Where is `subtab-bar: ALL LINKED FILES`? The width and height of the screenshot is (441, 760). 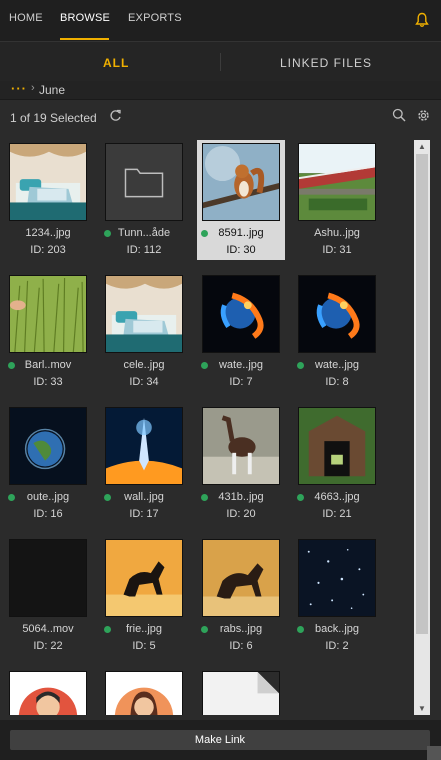 subtab-bar: ALL LINKED FILES is located at coordinates (220, 62).